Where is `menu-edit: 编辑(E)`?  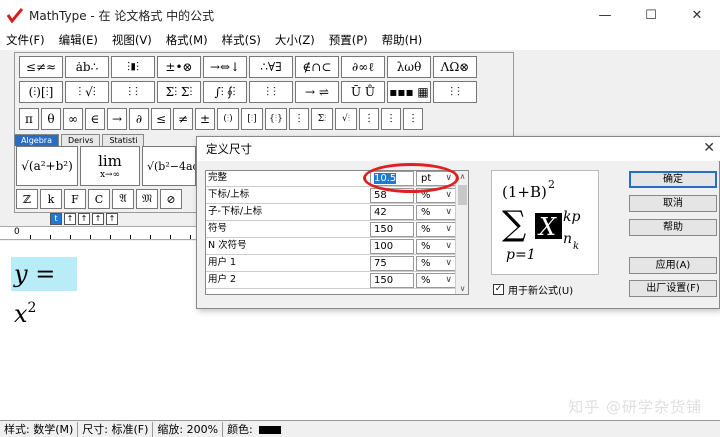
menu-edit: 编辑(E) is located at coordinates (78, 40).